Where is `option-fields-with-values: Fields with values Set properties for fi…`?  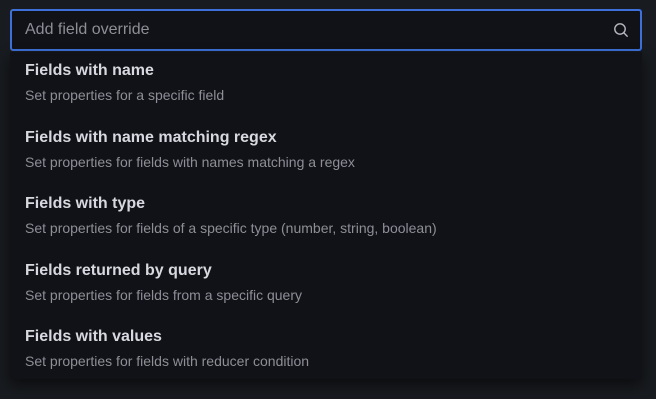
option-fields-with-values: Fields with values Set properties for fi… is located at coordinates (326, 348).